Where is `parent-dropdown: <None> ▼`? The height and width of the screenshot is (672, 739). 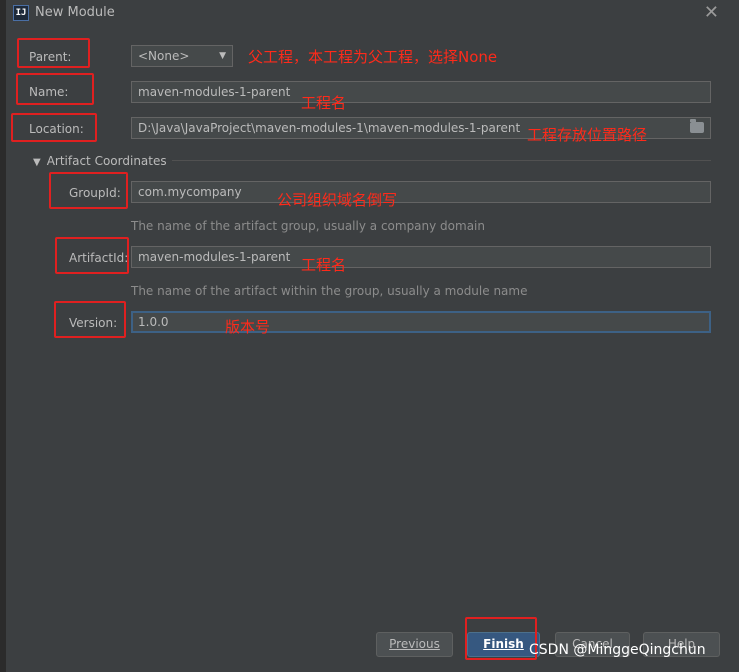 parent-dropdown: <None> ▼ is located at coordinates (182, 56).